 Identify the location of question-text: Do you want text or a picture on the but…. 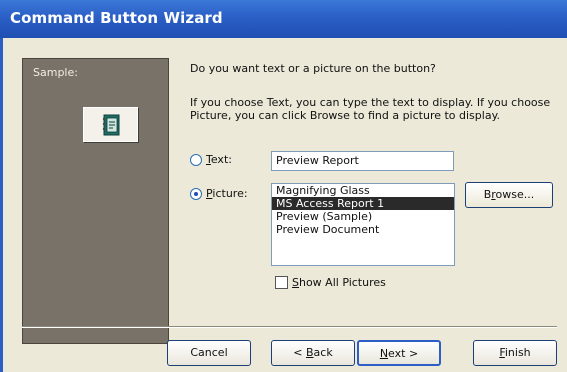
(313, 68).